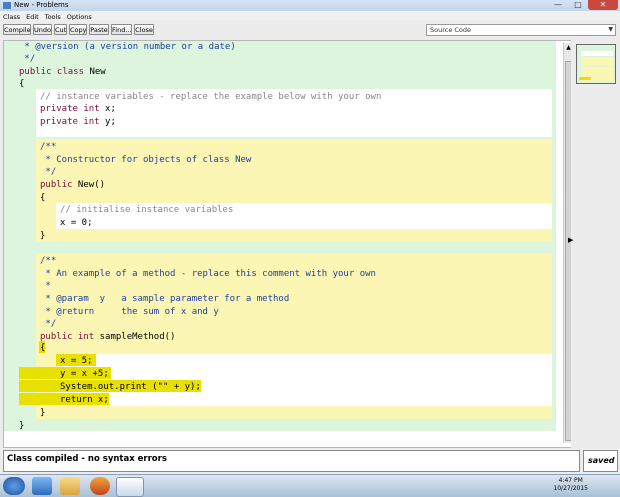 The image size is (620, 497). I want to click on code-text: x;, so click(107, 109).